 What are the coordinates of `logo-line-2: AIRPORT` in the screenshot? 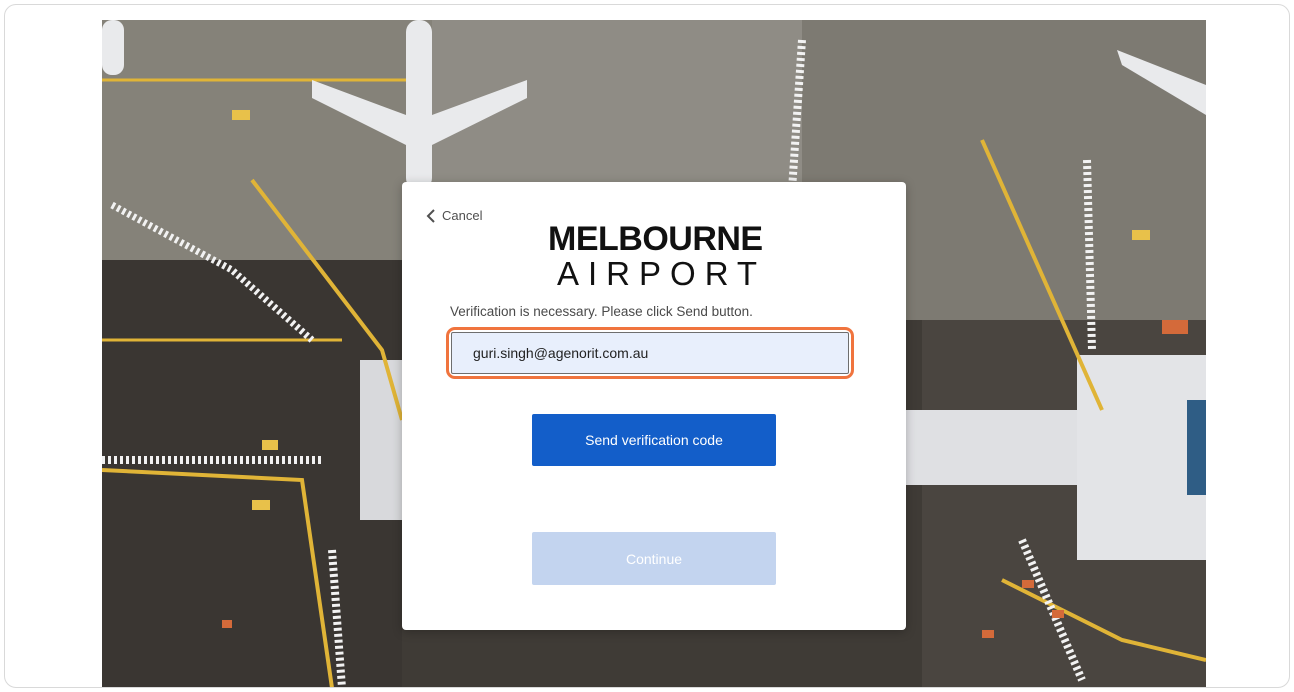 It's located at (662, 273).